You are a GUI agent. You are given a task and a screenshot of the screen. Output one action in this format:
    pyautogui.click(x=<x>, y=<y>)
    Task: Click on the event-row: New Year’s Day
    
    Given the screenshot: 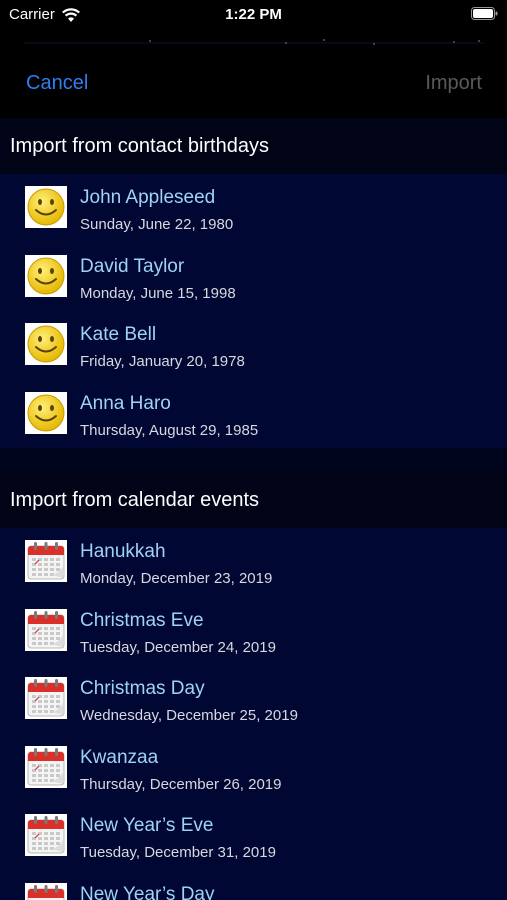 What is the action you would take?
    pyautogui.click(x=253, y=885)
    